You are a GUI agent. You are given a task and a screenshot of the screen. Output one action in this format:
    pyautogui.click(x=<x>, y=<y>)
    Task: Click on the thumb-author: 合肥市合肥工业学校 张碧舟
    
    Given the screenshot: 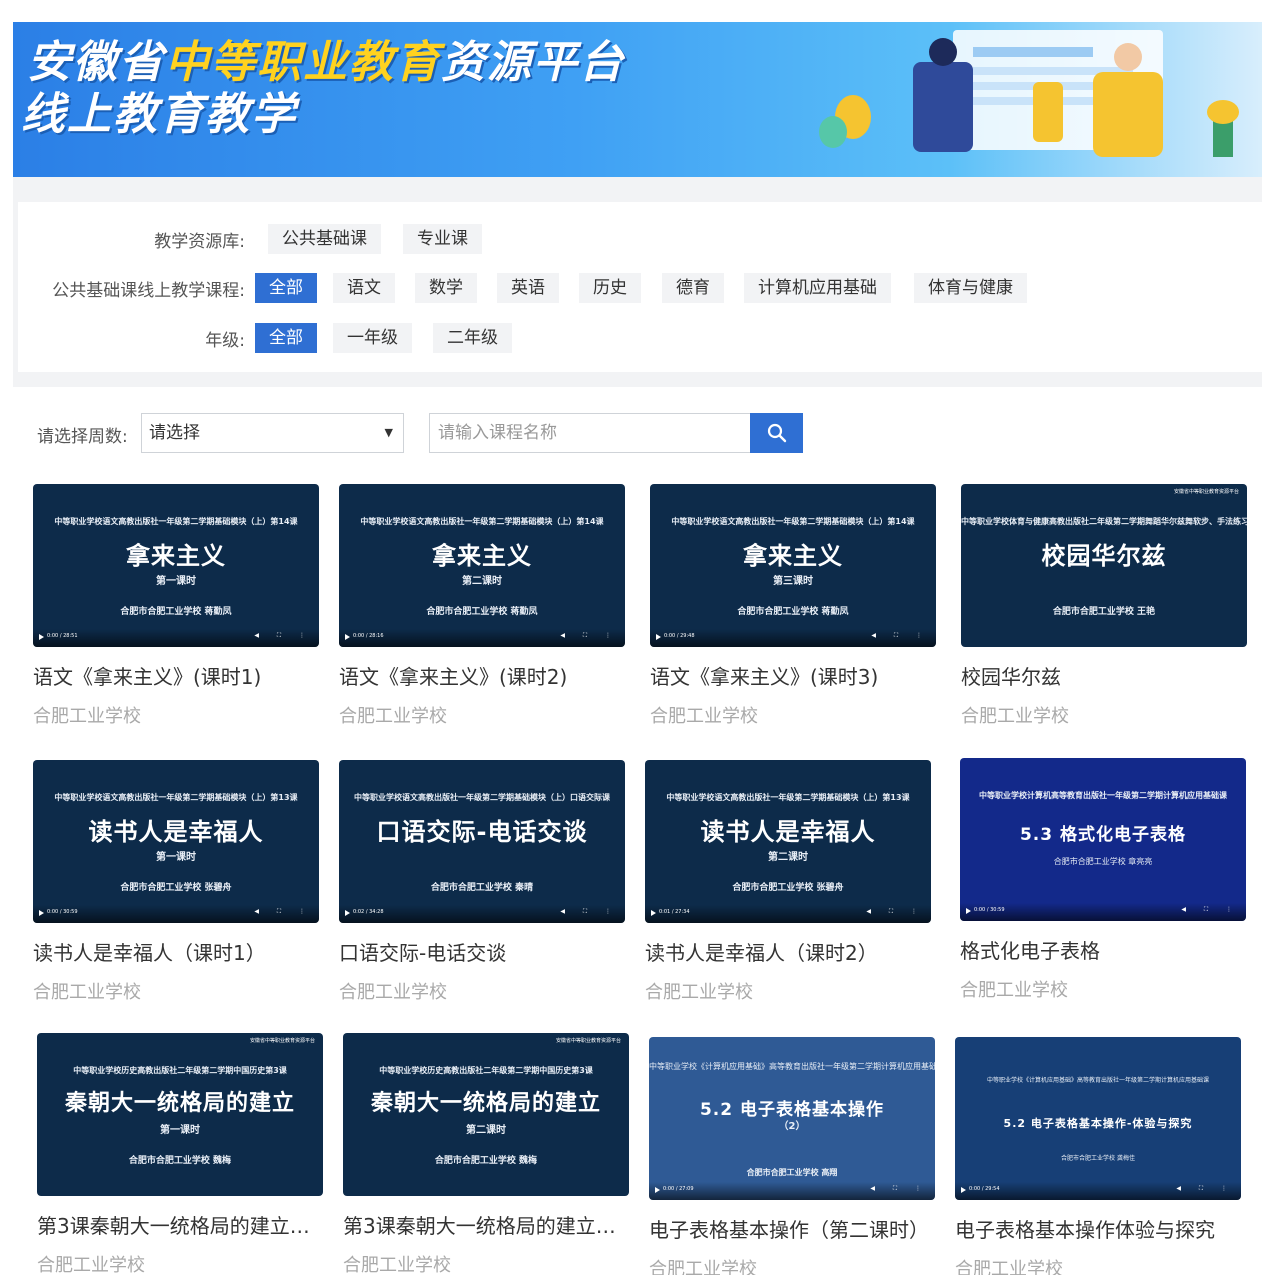 What is the action you would take?
    pyautogui.click(x=176, y=888)
    